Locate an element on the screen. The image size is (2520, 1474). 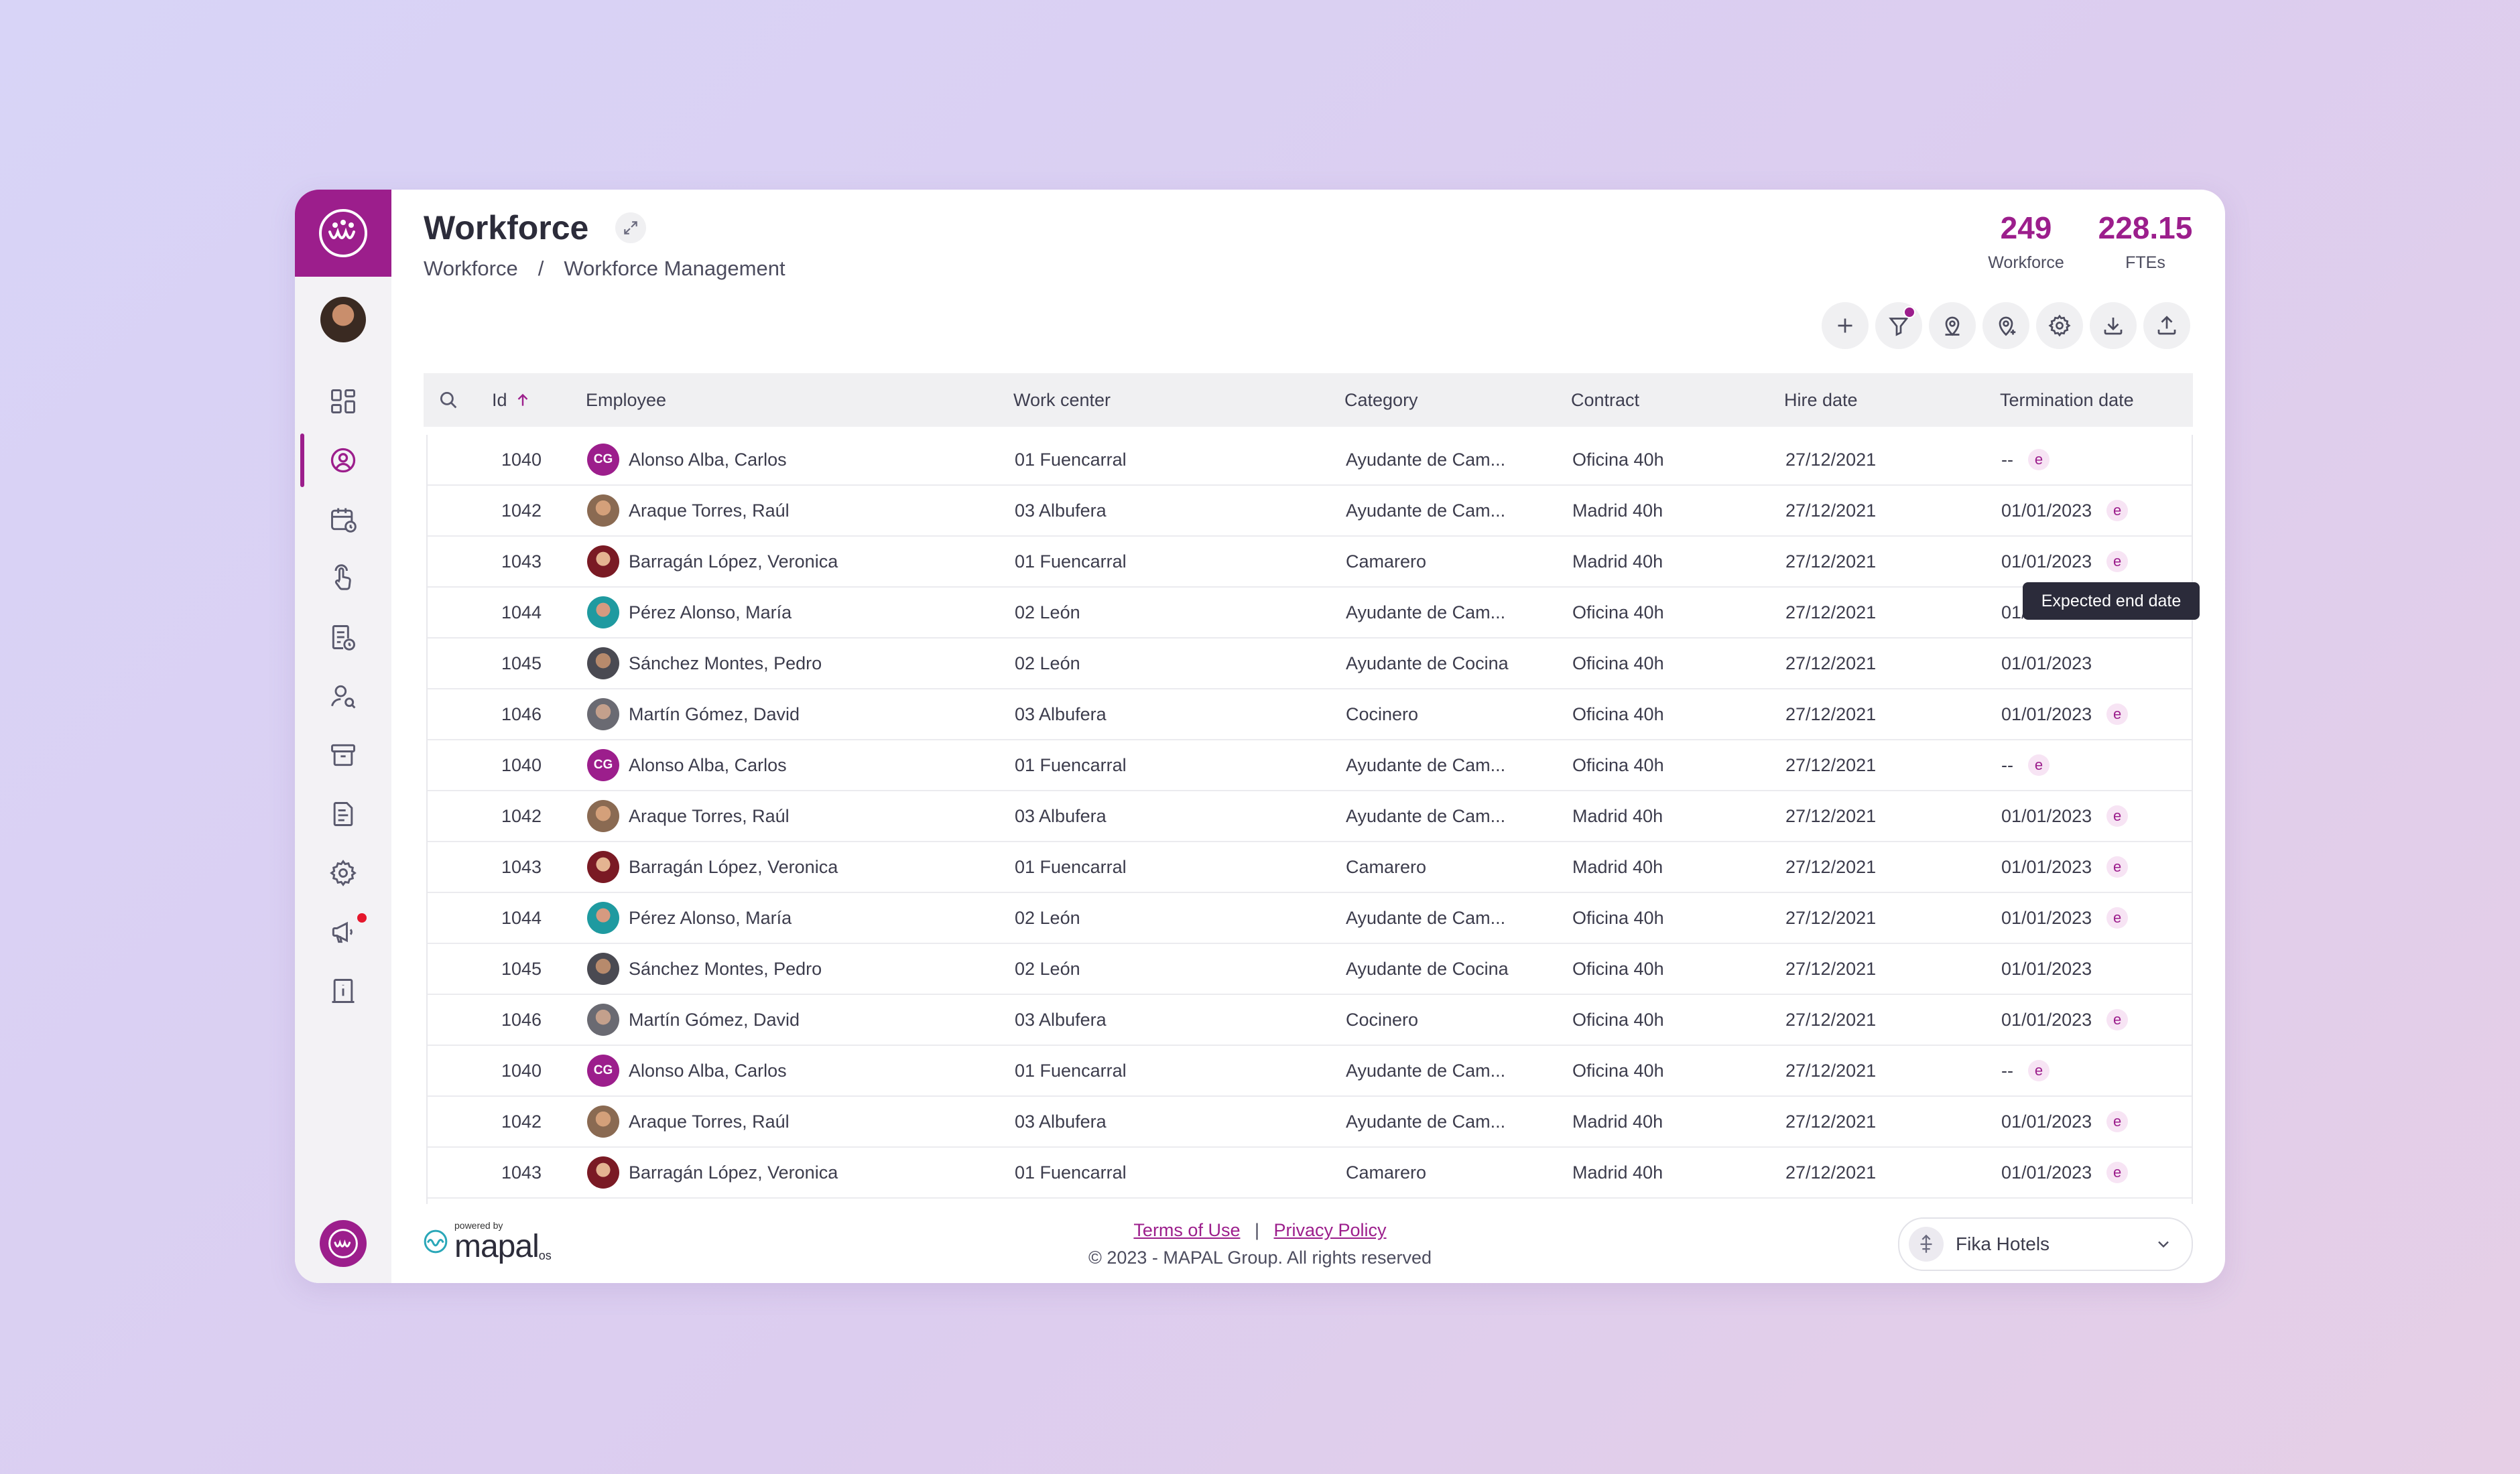
column-header-category: Category is located at coordinates (1381, 400).